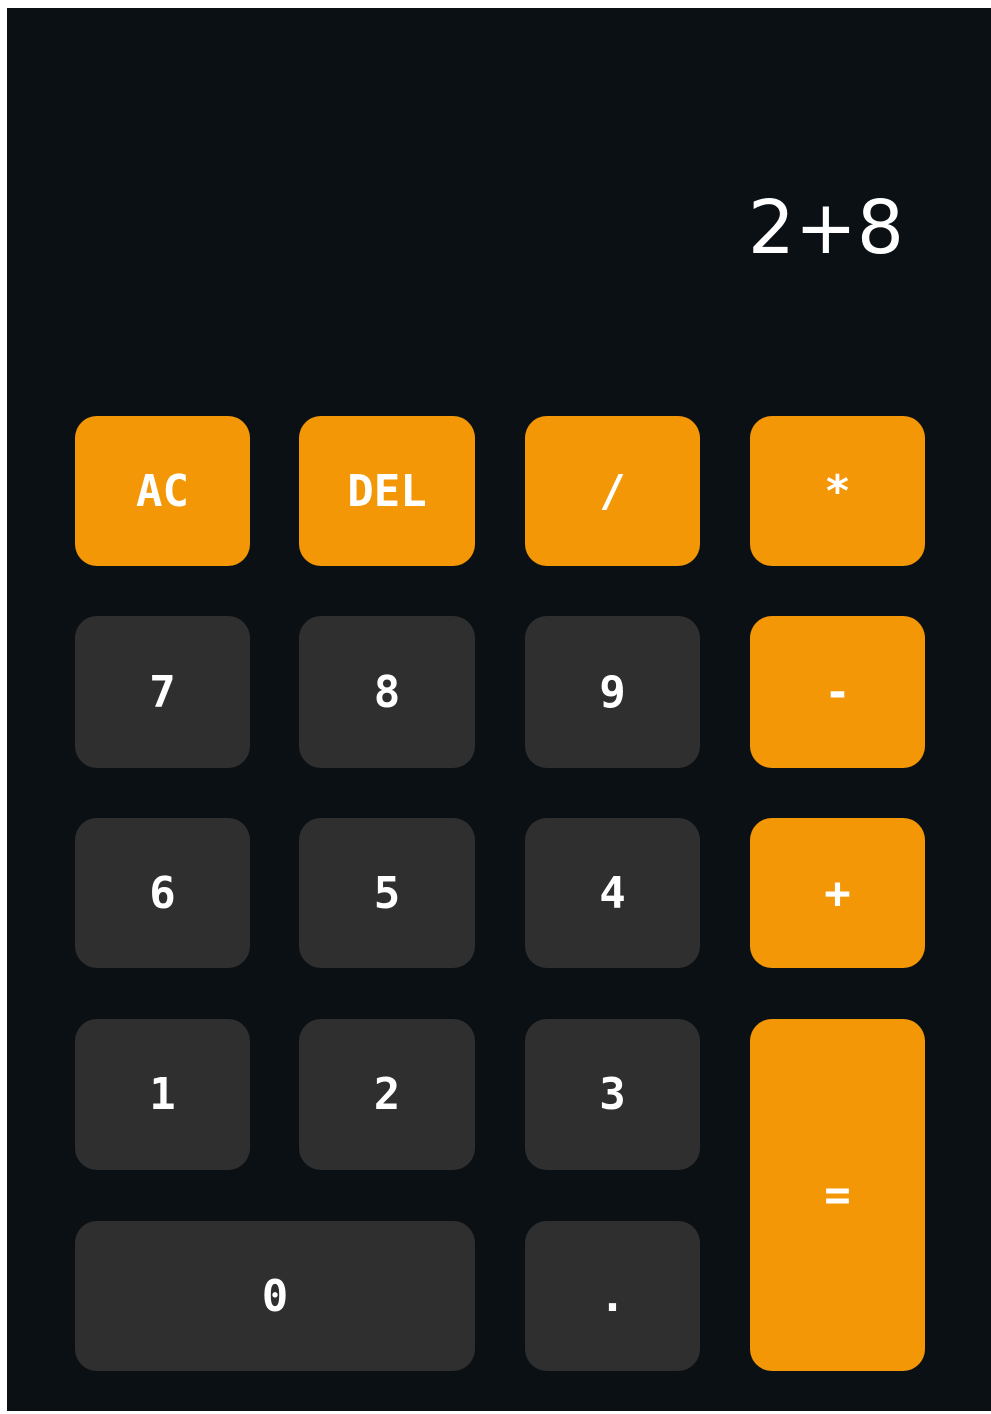  I want to click on digit-8-label: 8, so click(387, 692).